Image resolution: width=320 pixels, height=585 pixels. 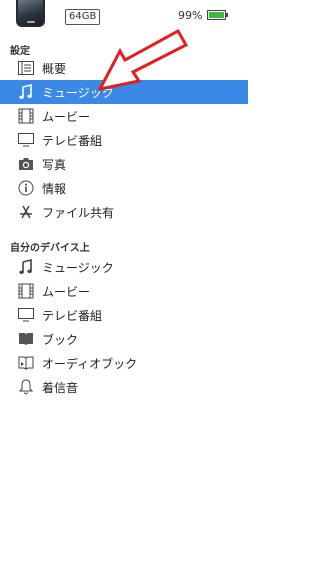 I want to click on info-icon, so click(x=26, y=188).